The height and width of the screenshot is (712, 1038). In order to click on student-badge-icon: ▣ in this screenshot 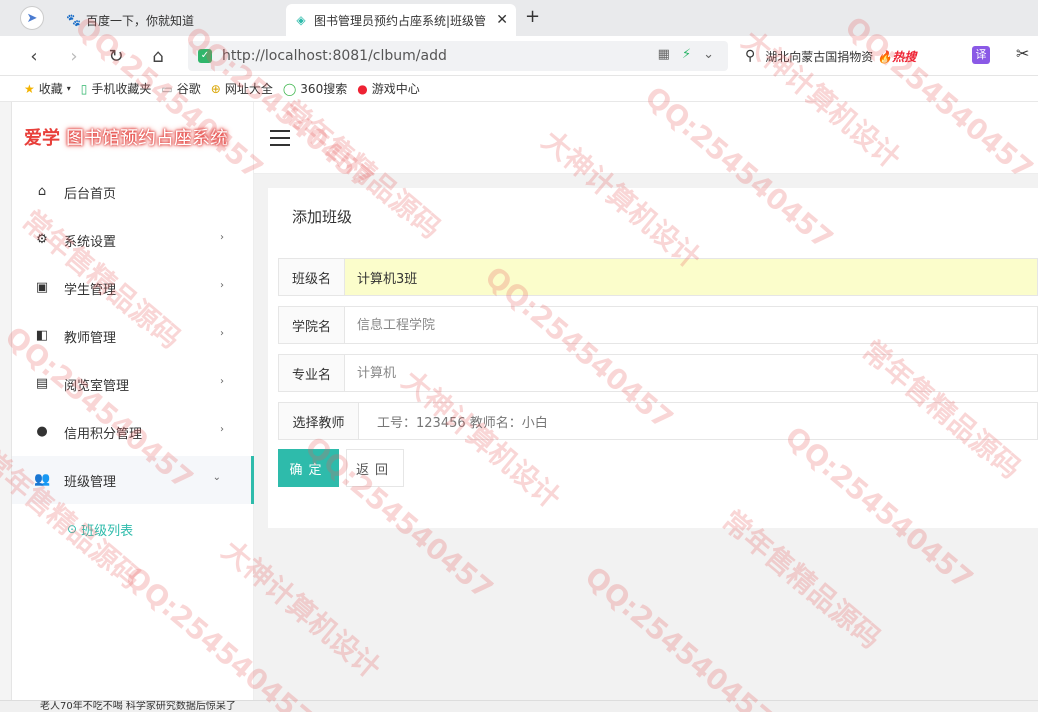, I will do `click(42, 287)`.